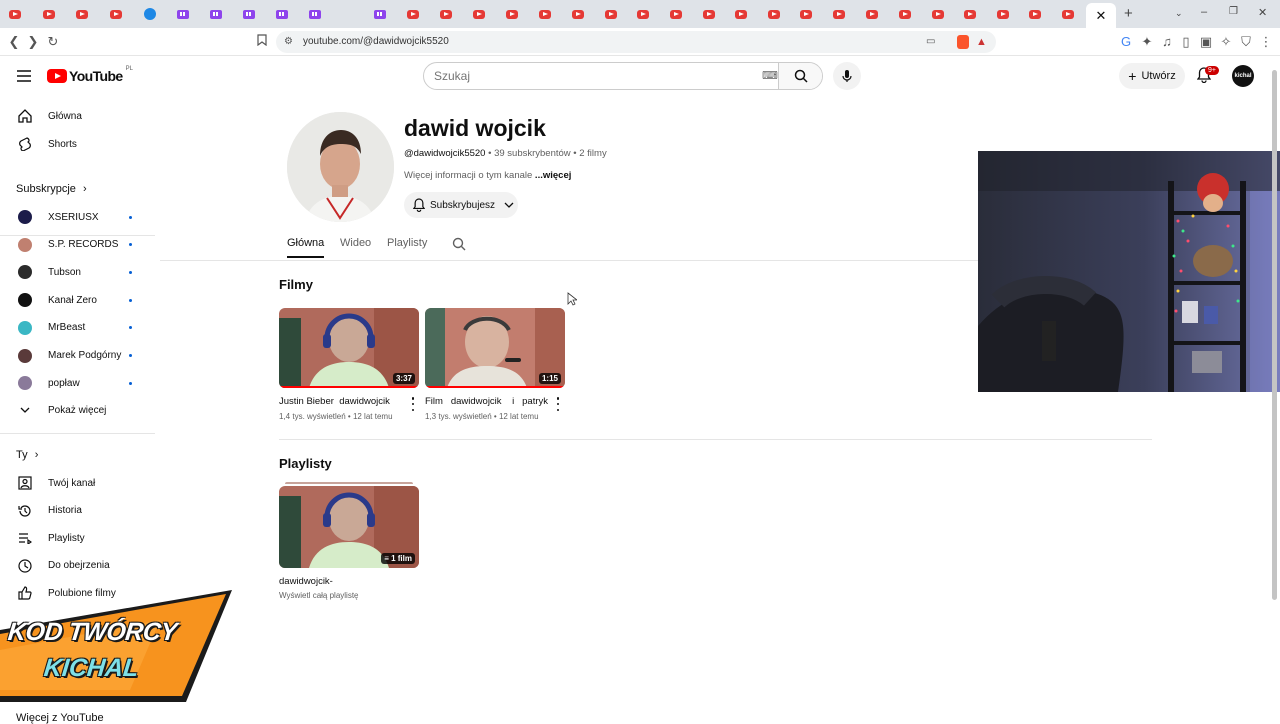 The image size is (1280, 724). Describe the element at coordinates (636, 42) in the screenshot. I see `address-bar: ⚙ youtube.com/@dawidwojcik5520 ▭ ▲` at that location.